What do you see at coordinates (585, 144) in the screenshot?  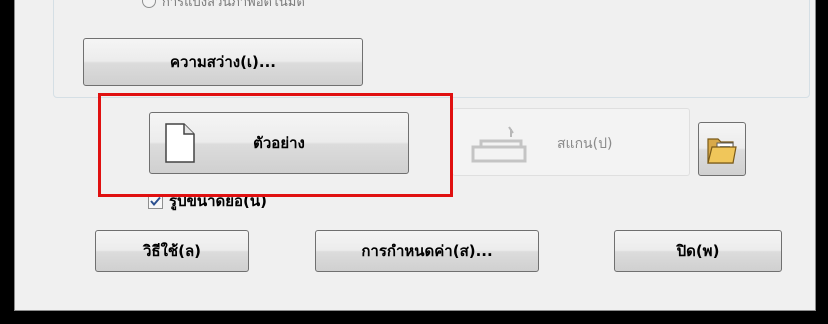 I see `scan-button-label: สแกน(ป)` at bounding box center [585, 144].